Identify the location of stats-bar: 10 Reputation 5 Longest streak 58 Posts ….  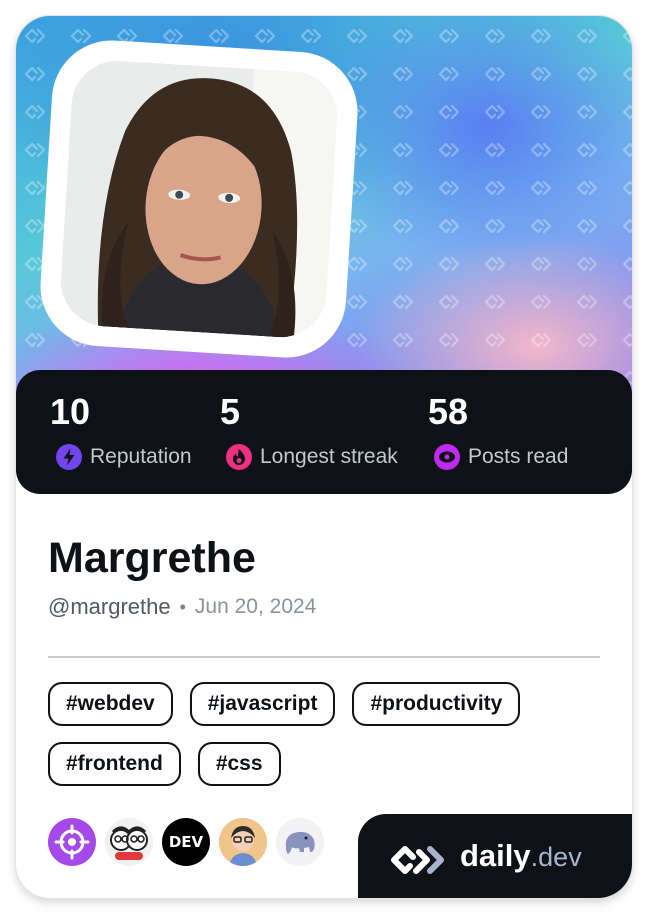
(324, 432).